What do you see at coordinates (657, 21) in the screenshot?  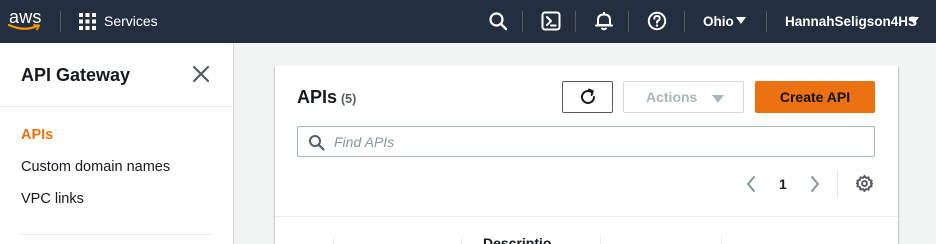 I see `help-icon` at bounding box center [657, 21].